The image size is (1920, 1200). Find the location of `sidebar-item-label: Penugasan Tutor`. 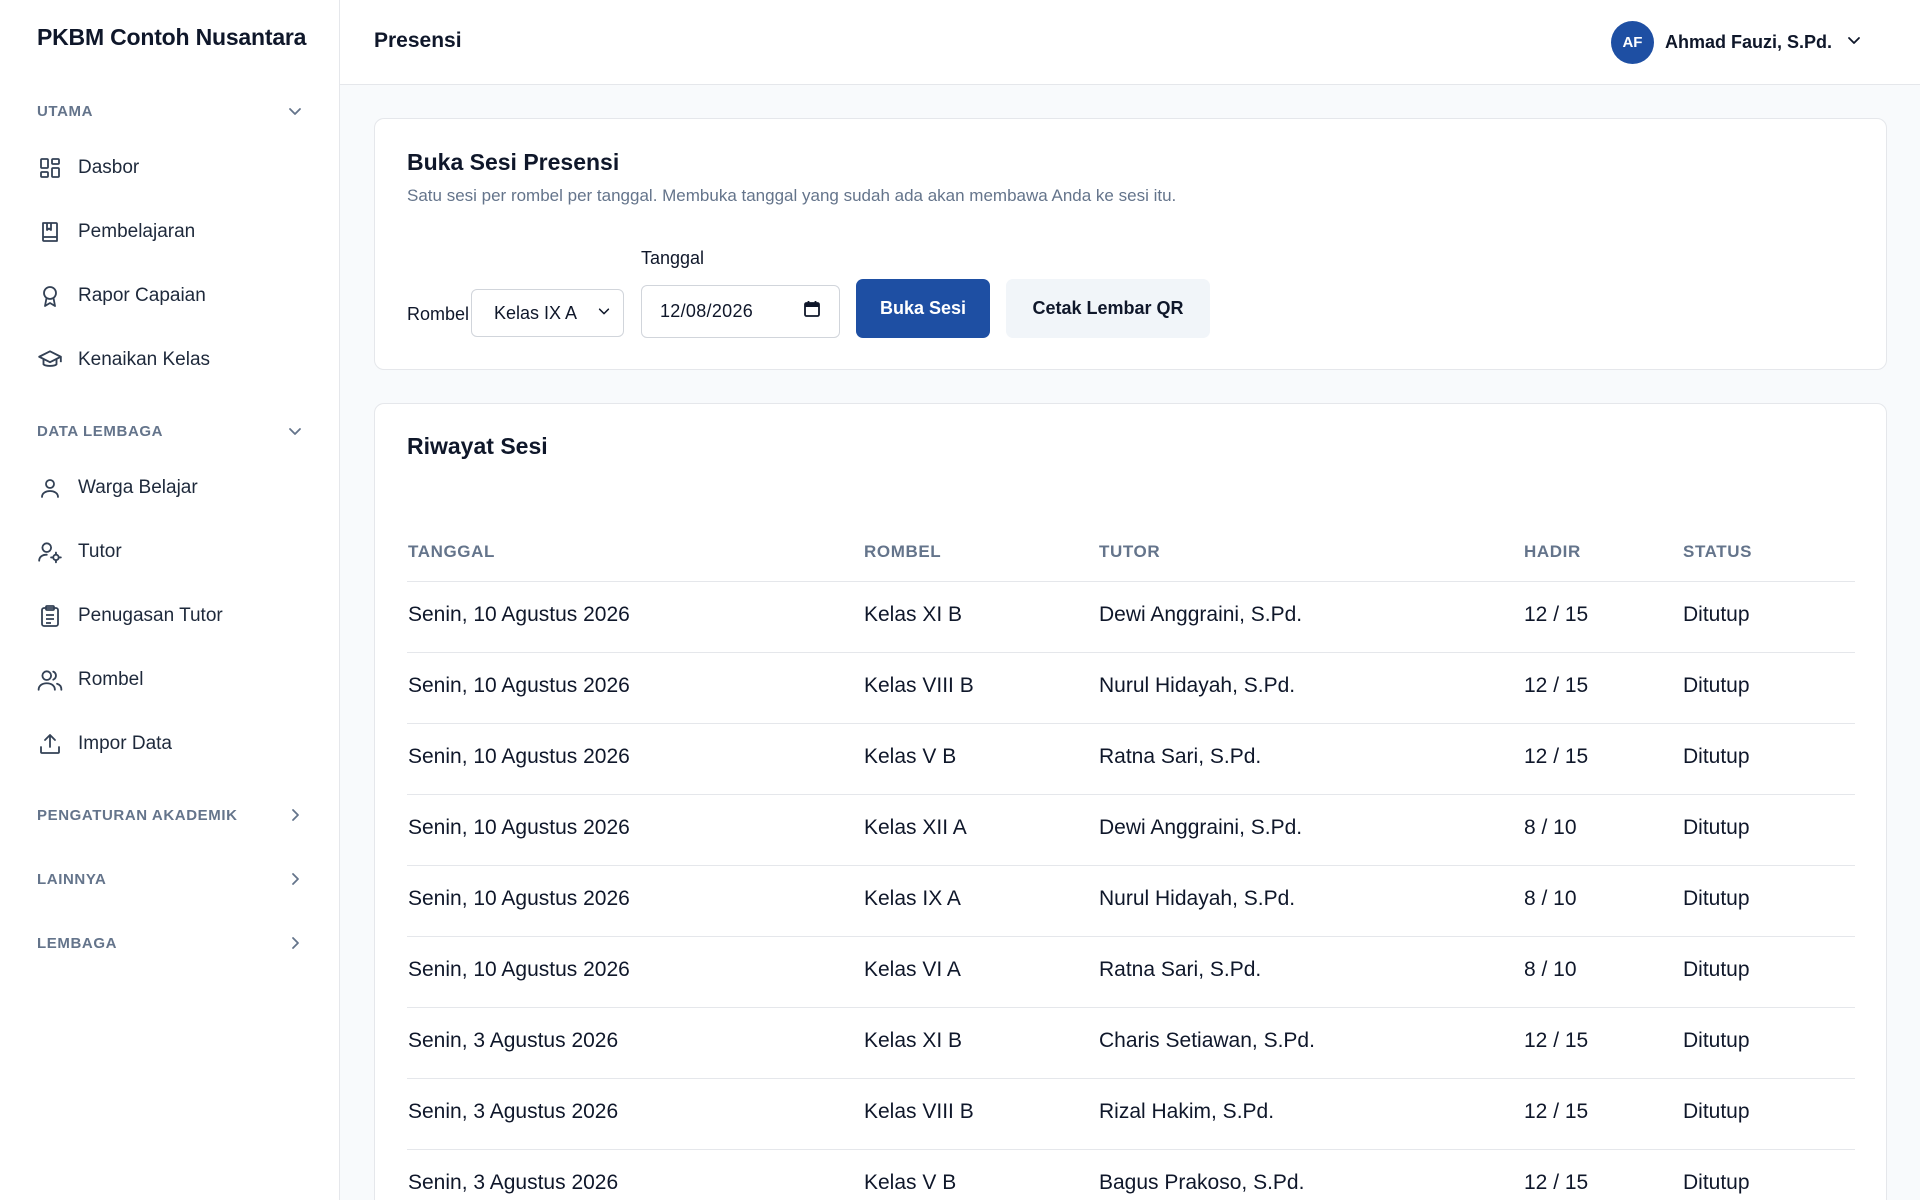

sidebar-item-label: Penugasan Tutor is located at coordinates (150, 615).